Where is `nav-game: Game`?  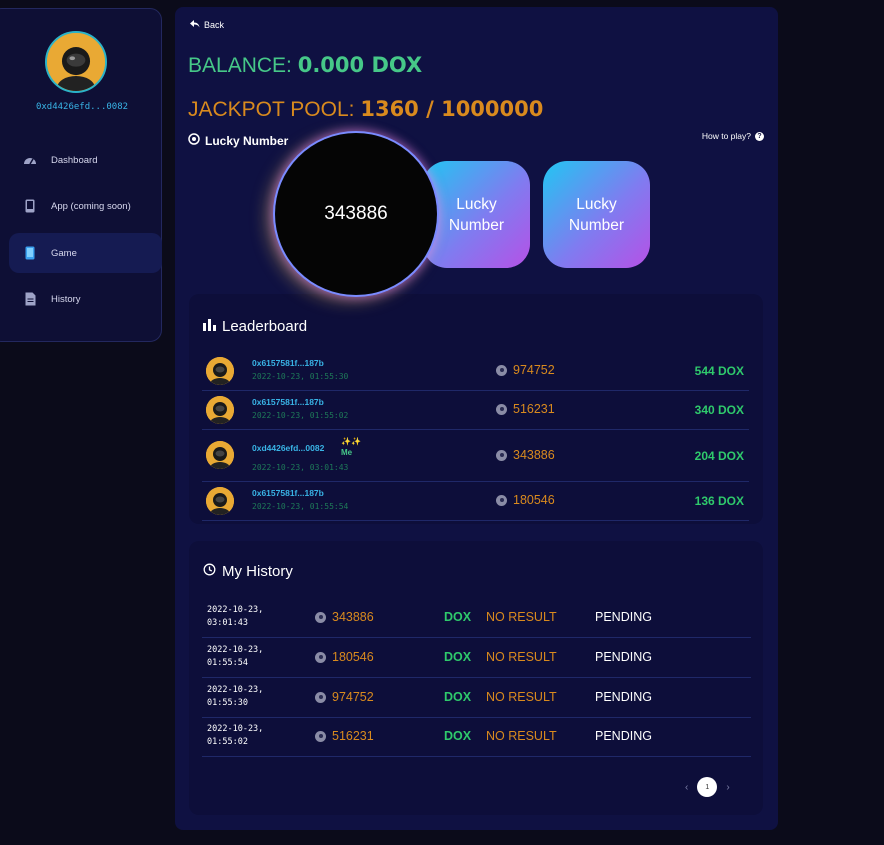 nav-game: Game is located at coordinates (85, 253).